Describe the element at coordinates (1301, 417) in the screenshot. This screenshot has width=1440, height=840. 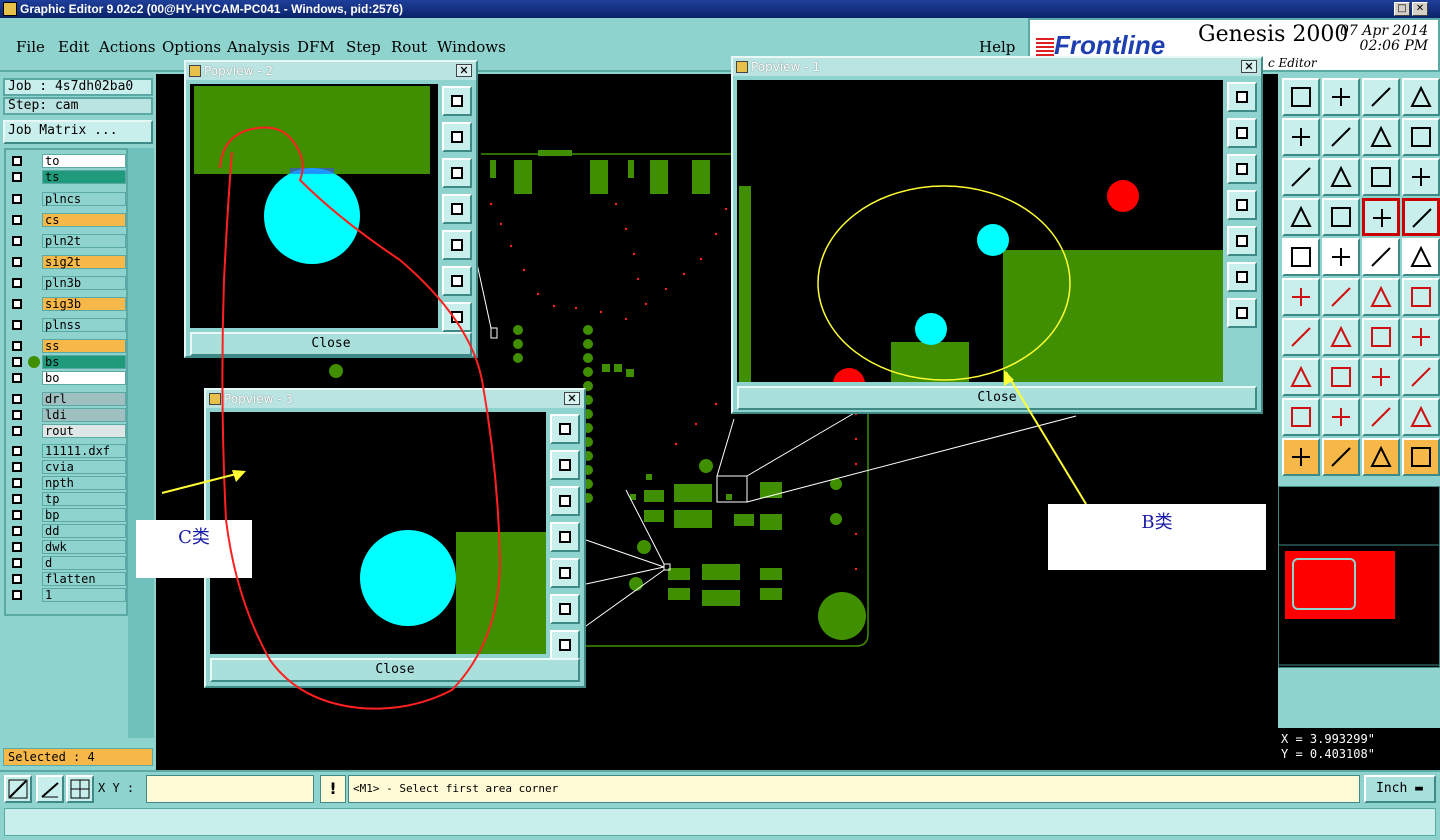
I see `arc-icon` at that location.